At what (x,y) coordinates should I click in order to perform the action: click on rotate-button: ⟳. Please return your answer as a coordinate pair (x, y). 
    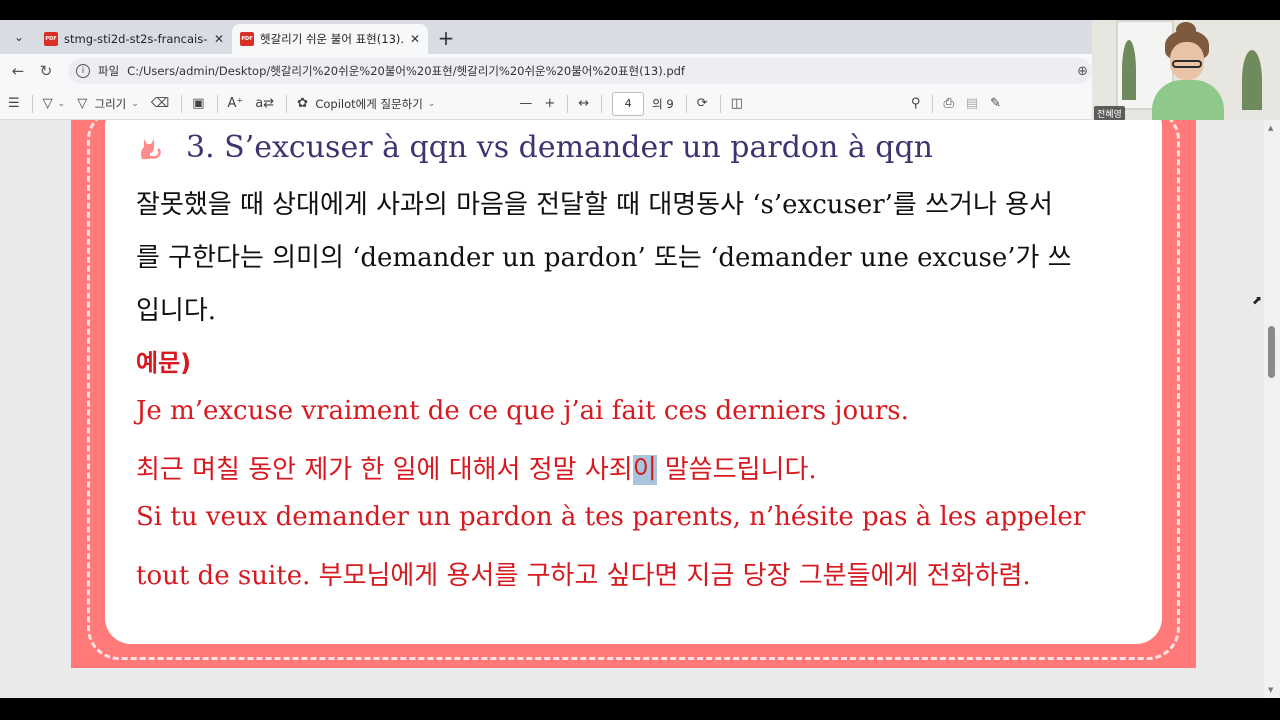
    Looking at the image, I should click on (702, 103).